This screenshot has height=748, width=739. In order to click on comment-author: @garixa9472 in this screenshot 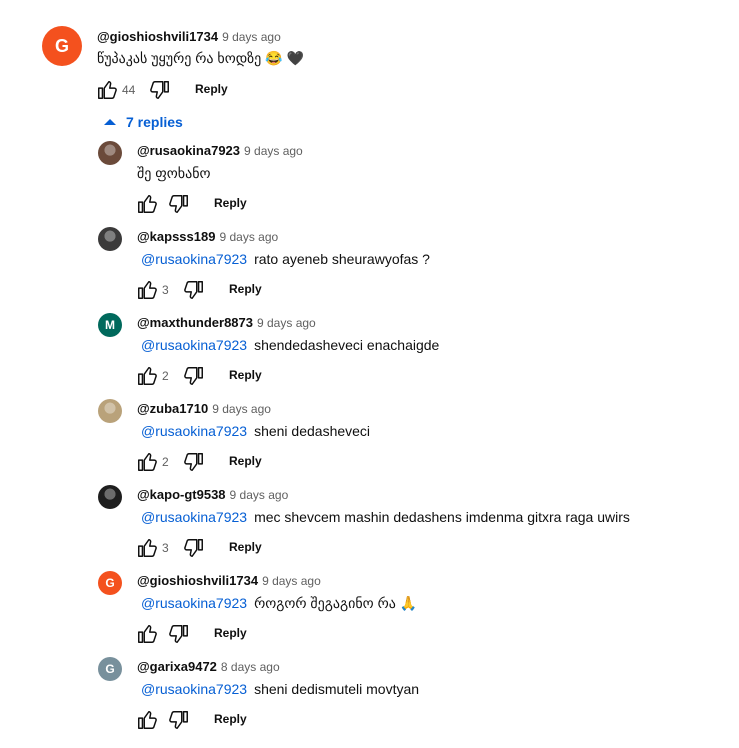, I will do `click(177, 666)`.